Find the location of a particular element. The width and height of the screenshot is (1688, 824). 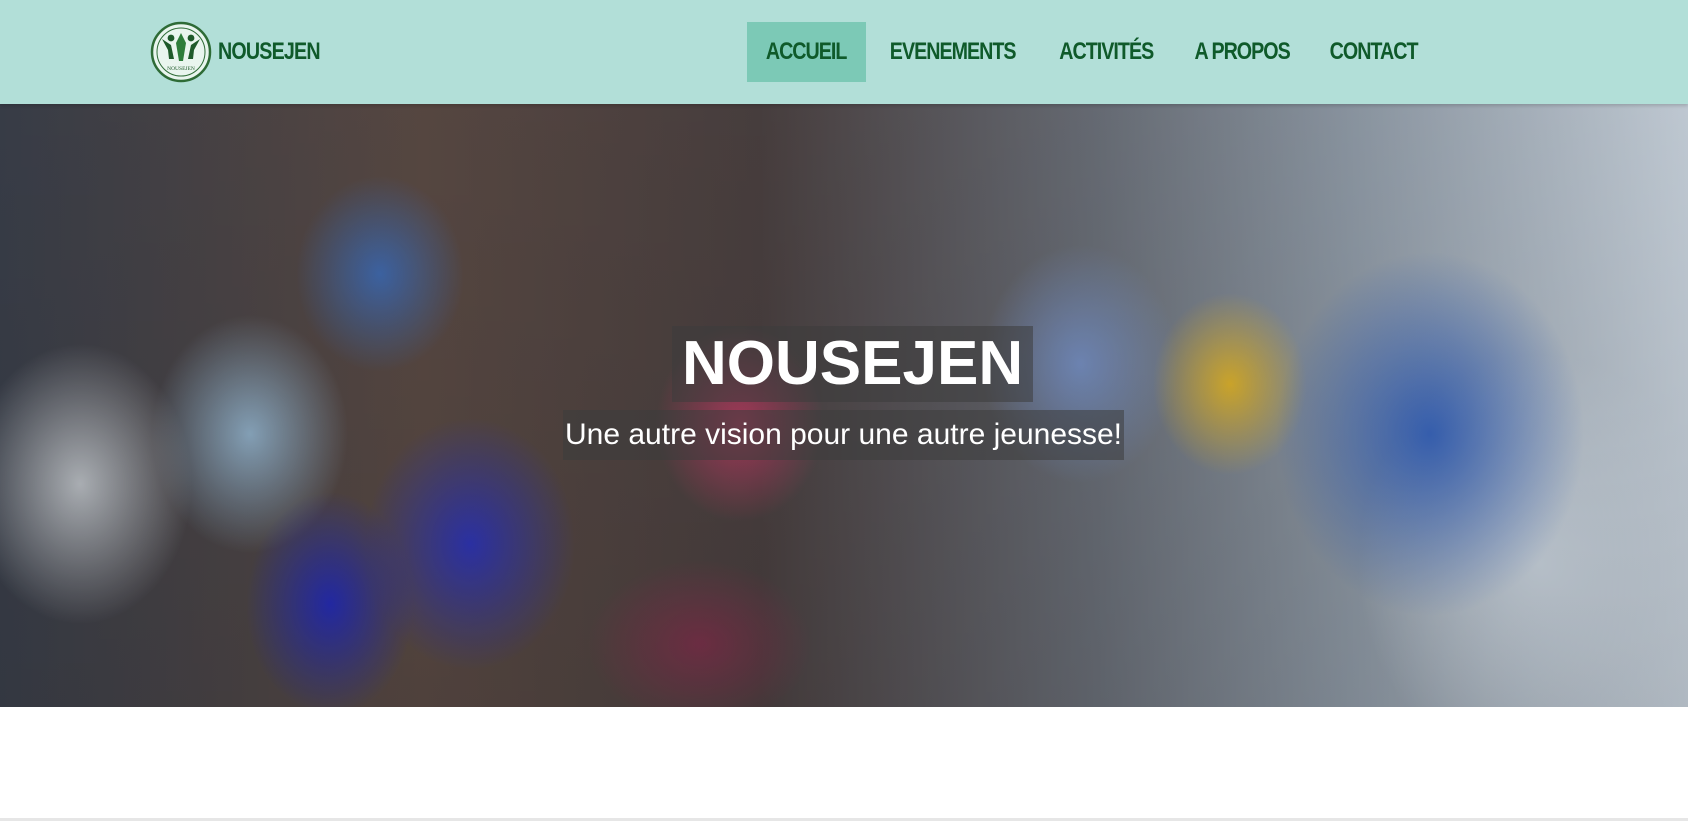

nav-item-label: CONTACT is located at coordinates (1374, 51).